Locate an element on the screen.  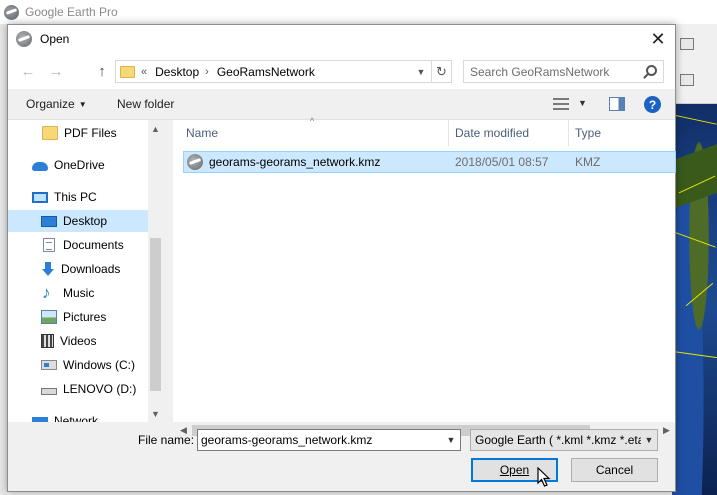
nav-item-label: This PC is located at coordinates (75, 197).